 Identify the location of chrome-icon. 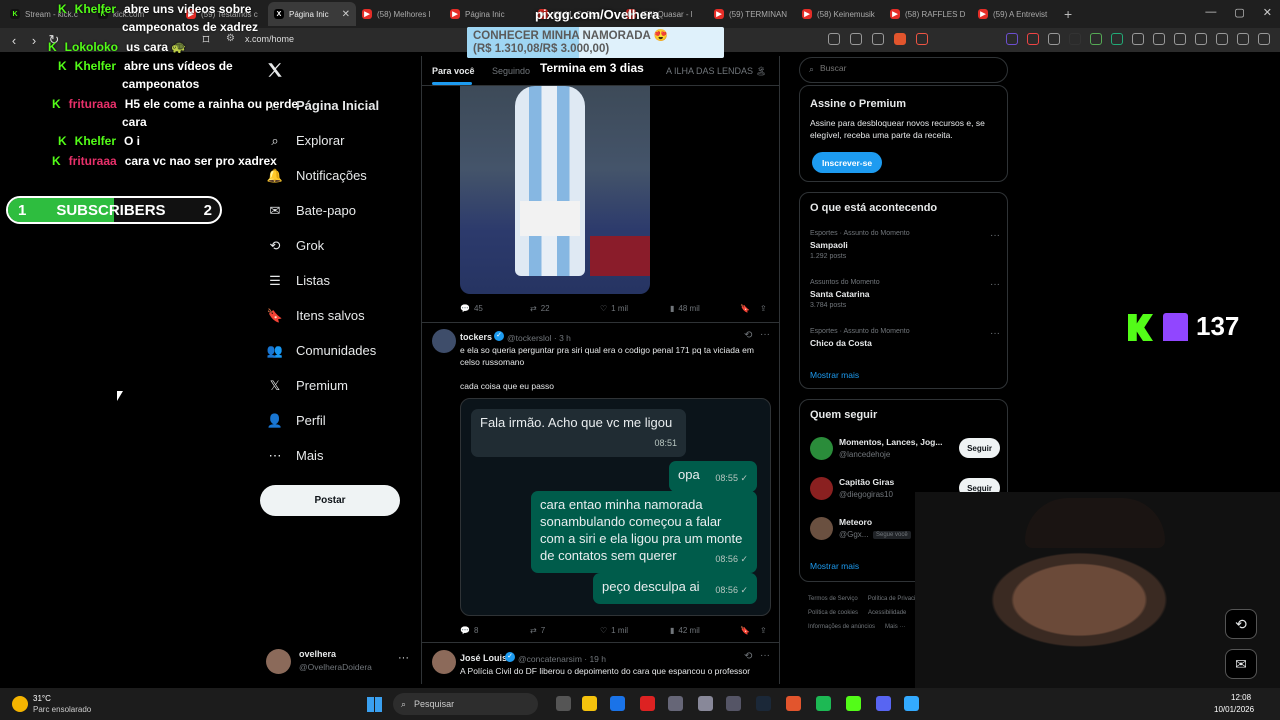
(617, 703).